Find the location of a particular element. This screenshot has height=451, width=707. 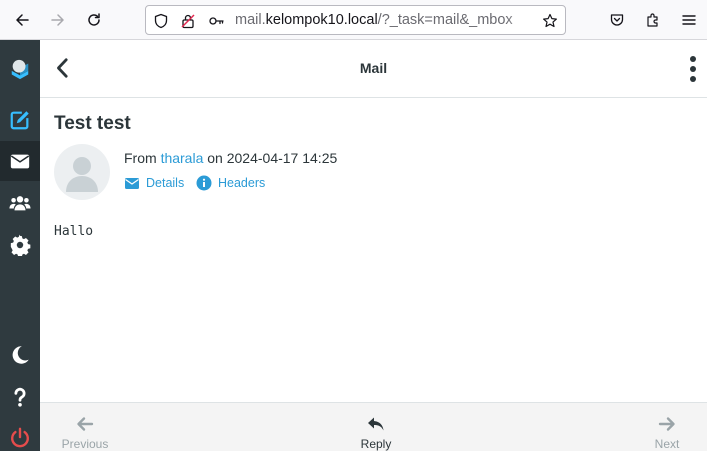

message-subject: Test test is located at coordinates (92, 123).